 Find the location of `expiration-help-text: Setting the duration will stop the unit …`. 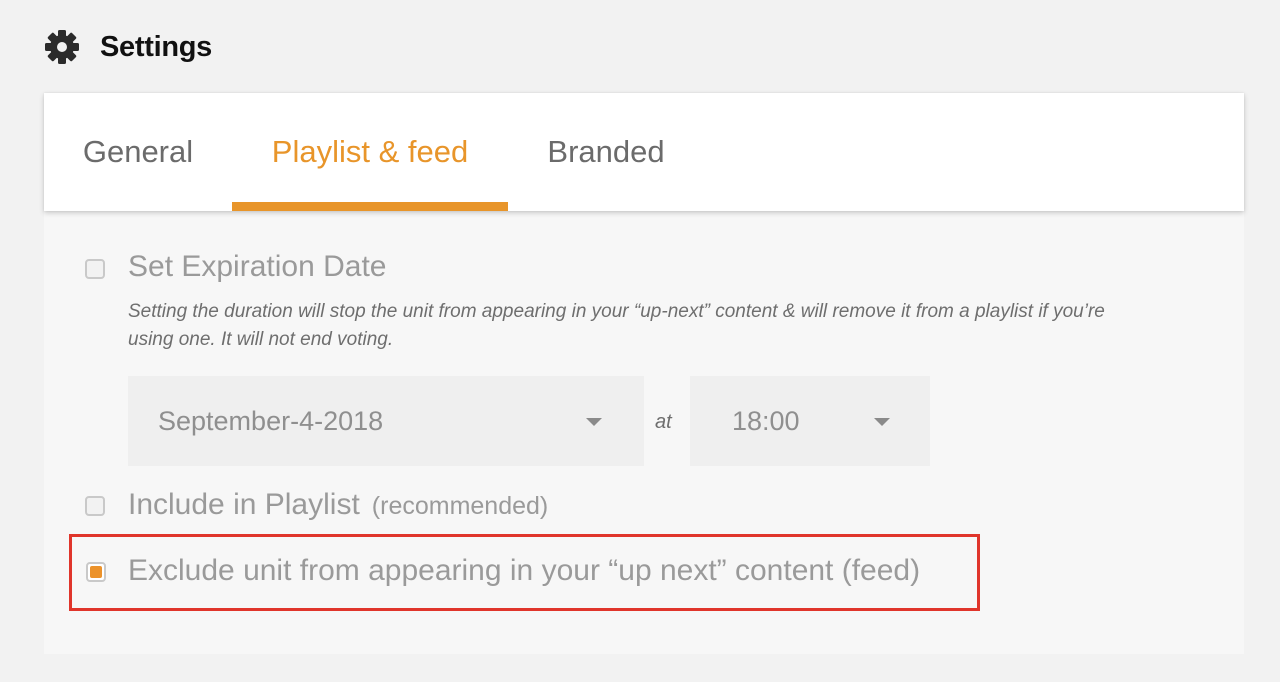

expiration-help-text: Setting the duration will stop the unit … is located at coordinates (616, 325).